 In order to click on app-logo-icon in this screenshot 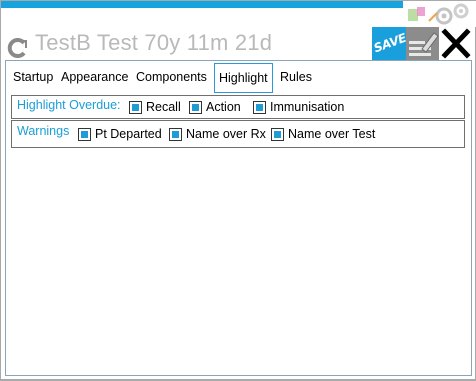, I will do `click(17, 48)`.